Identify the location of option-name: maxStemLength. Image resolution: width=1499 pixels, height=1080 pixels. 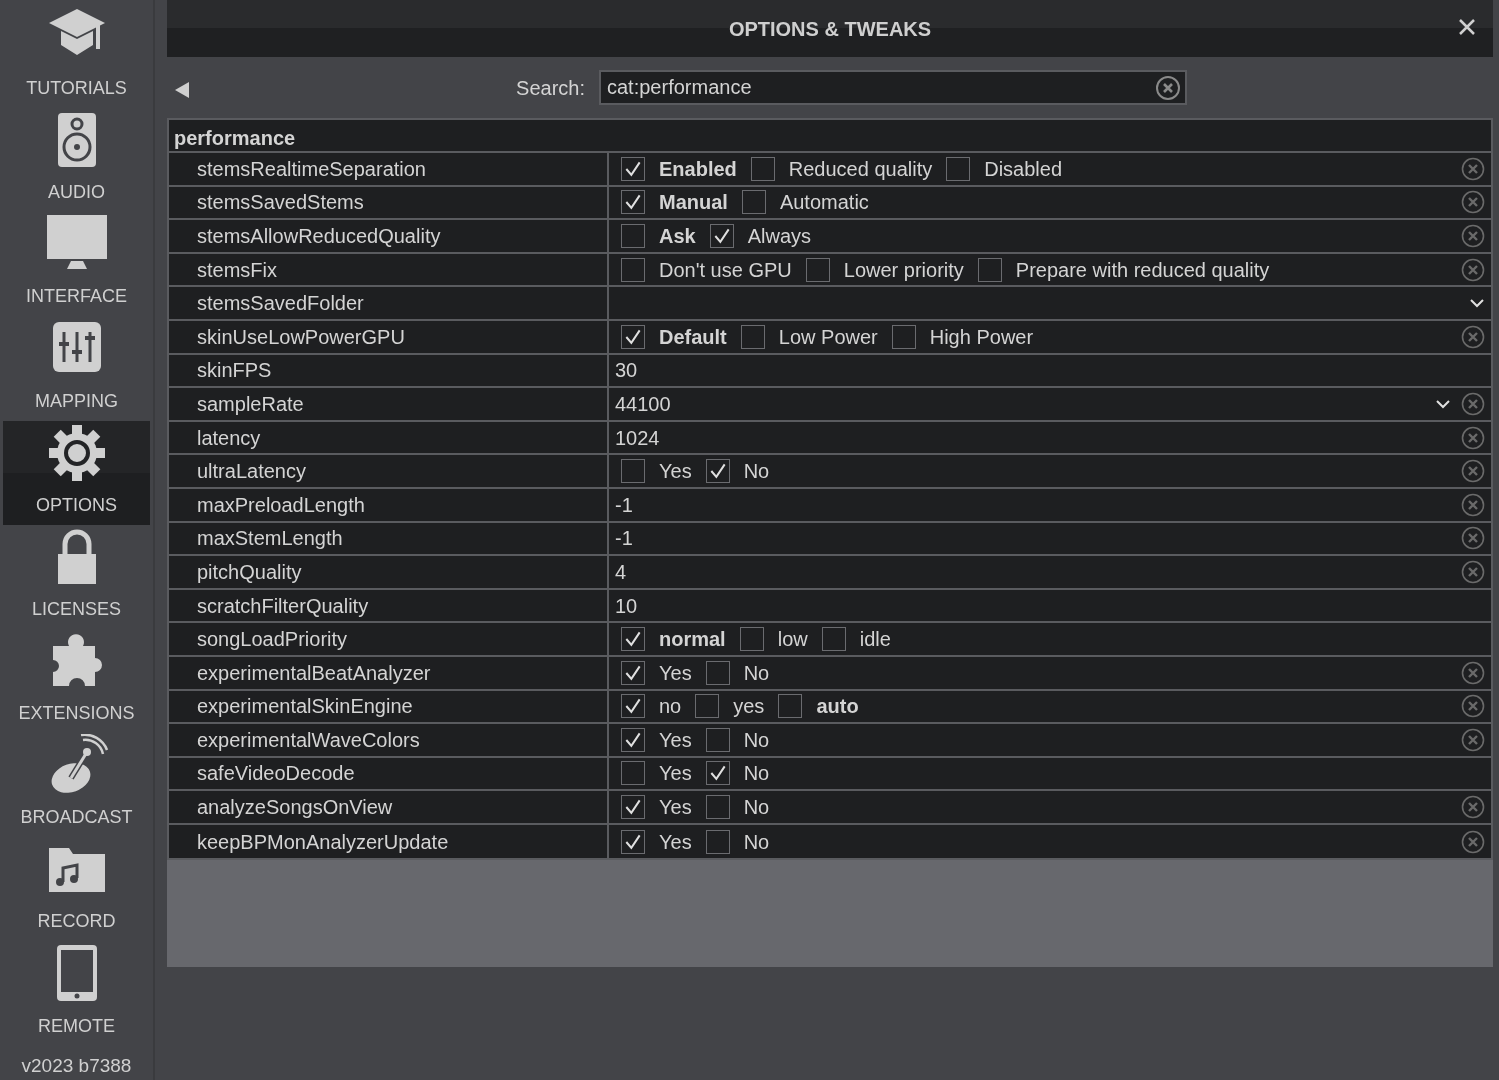
(389, 538).